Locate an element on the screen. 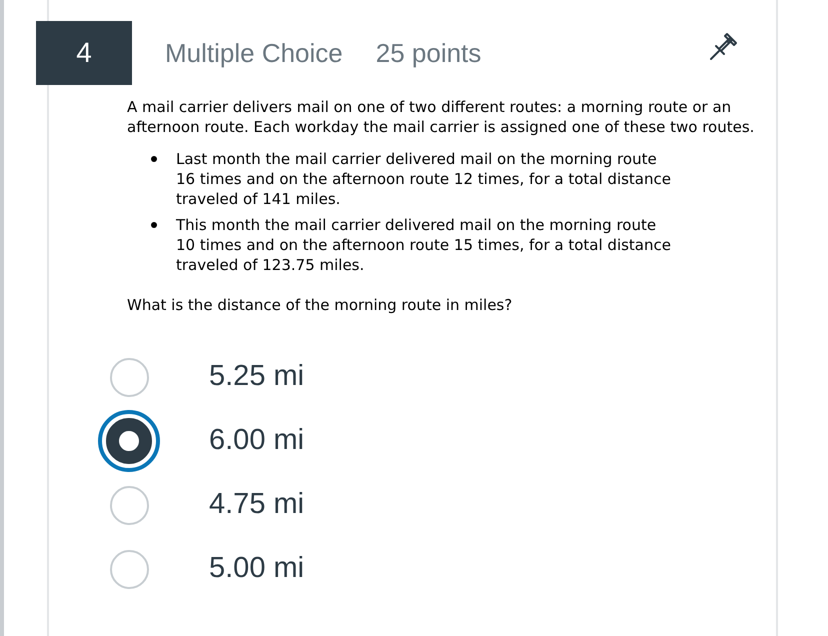 The width and height of the screenshot is (828, 636). answer-label: 5.25 mi is located at coordinates (256, 377).